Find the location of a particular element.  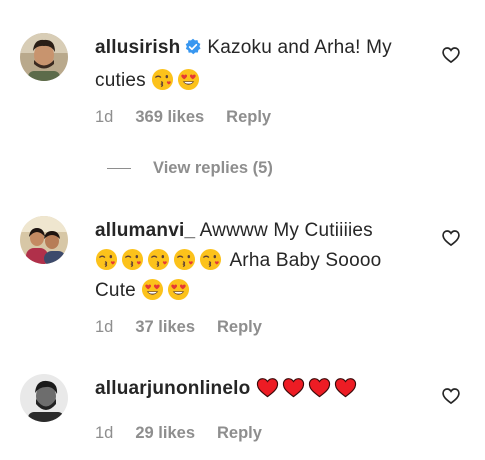

comment-meta: 1d 37 likes Reply is located at coordinates (189, 327).